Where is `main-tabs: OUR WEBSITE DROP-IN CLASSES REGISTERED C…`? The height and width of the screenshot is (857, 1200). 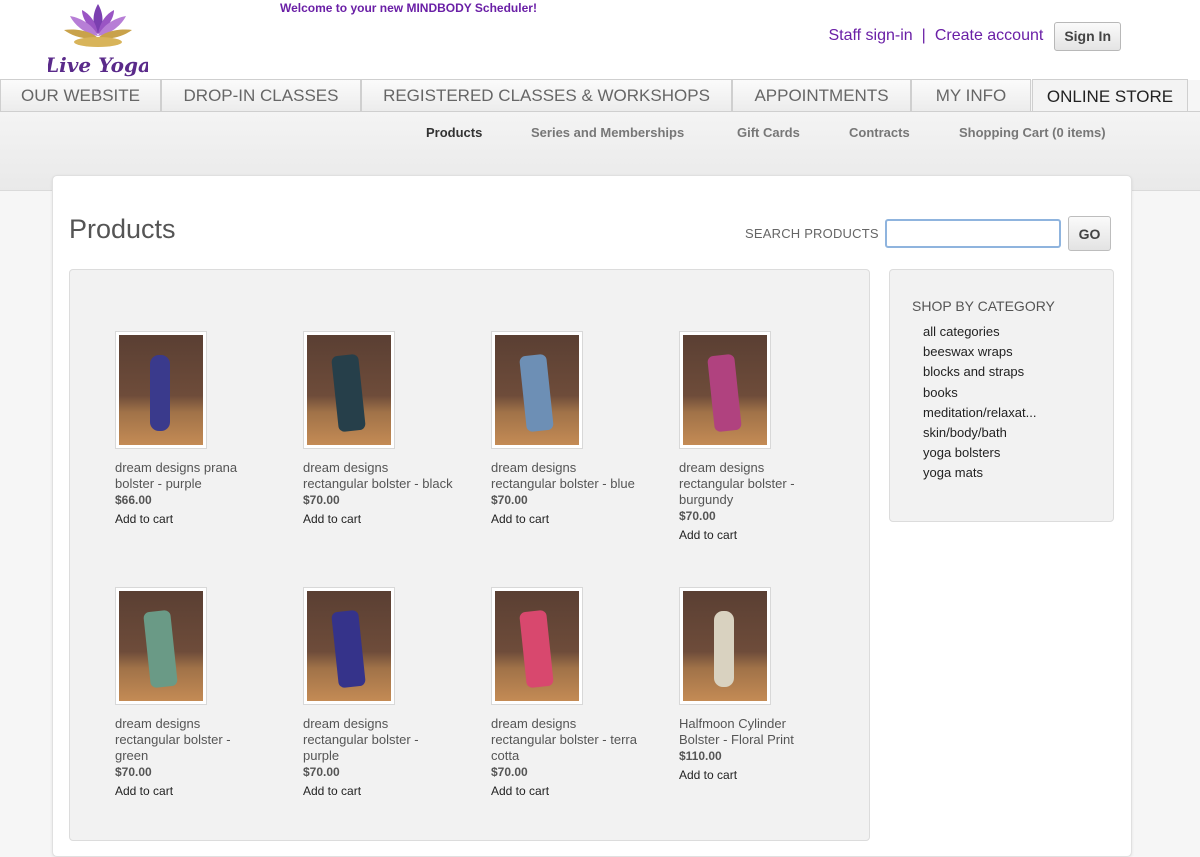
main-tabs: OUR WEBSITE DROP-IN CLASSES REGISTERED C… is located at coordinates (600, 96).